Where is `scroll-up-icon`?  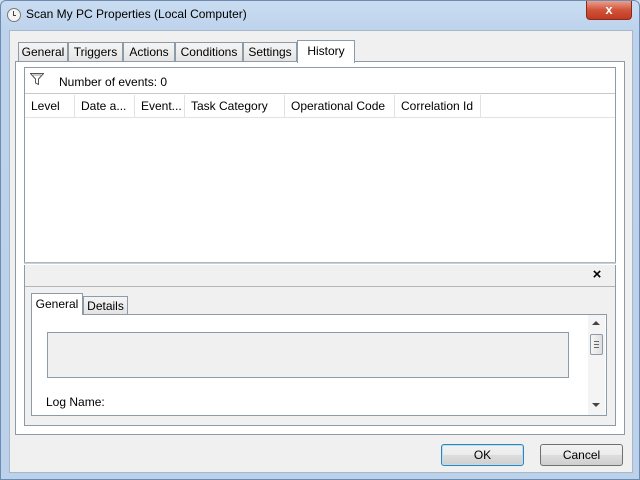 scroll-up-icon is located at coordinates (596, 323).